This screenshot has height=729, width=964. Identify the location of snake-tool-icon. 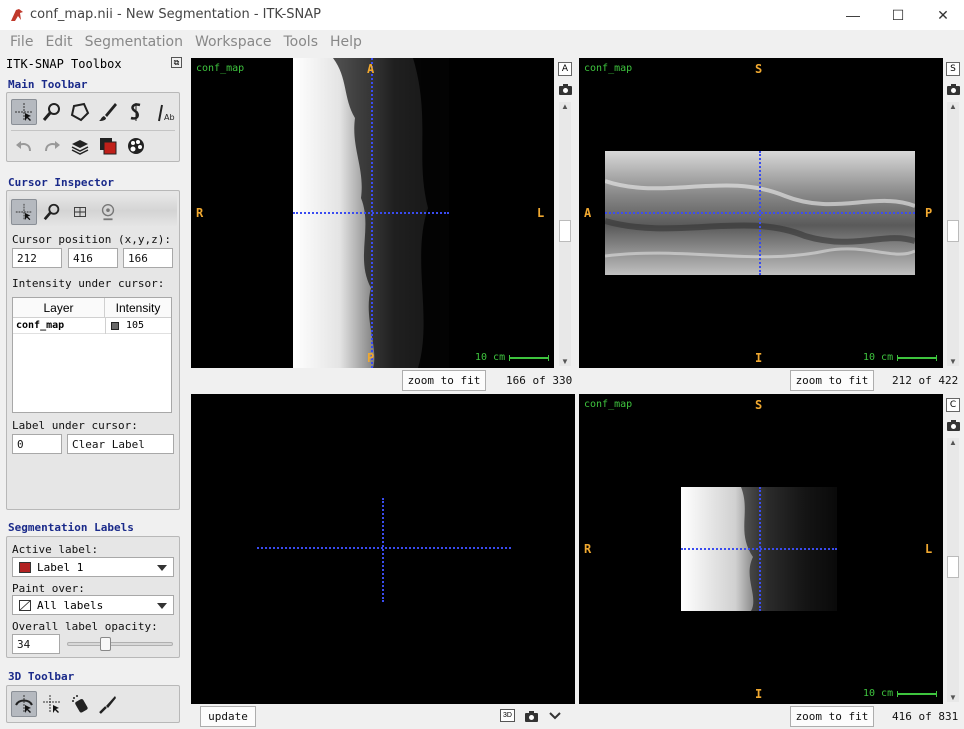
(136, 112).